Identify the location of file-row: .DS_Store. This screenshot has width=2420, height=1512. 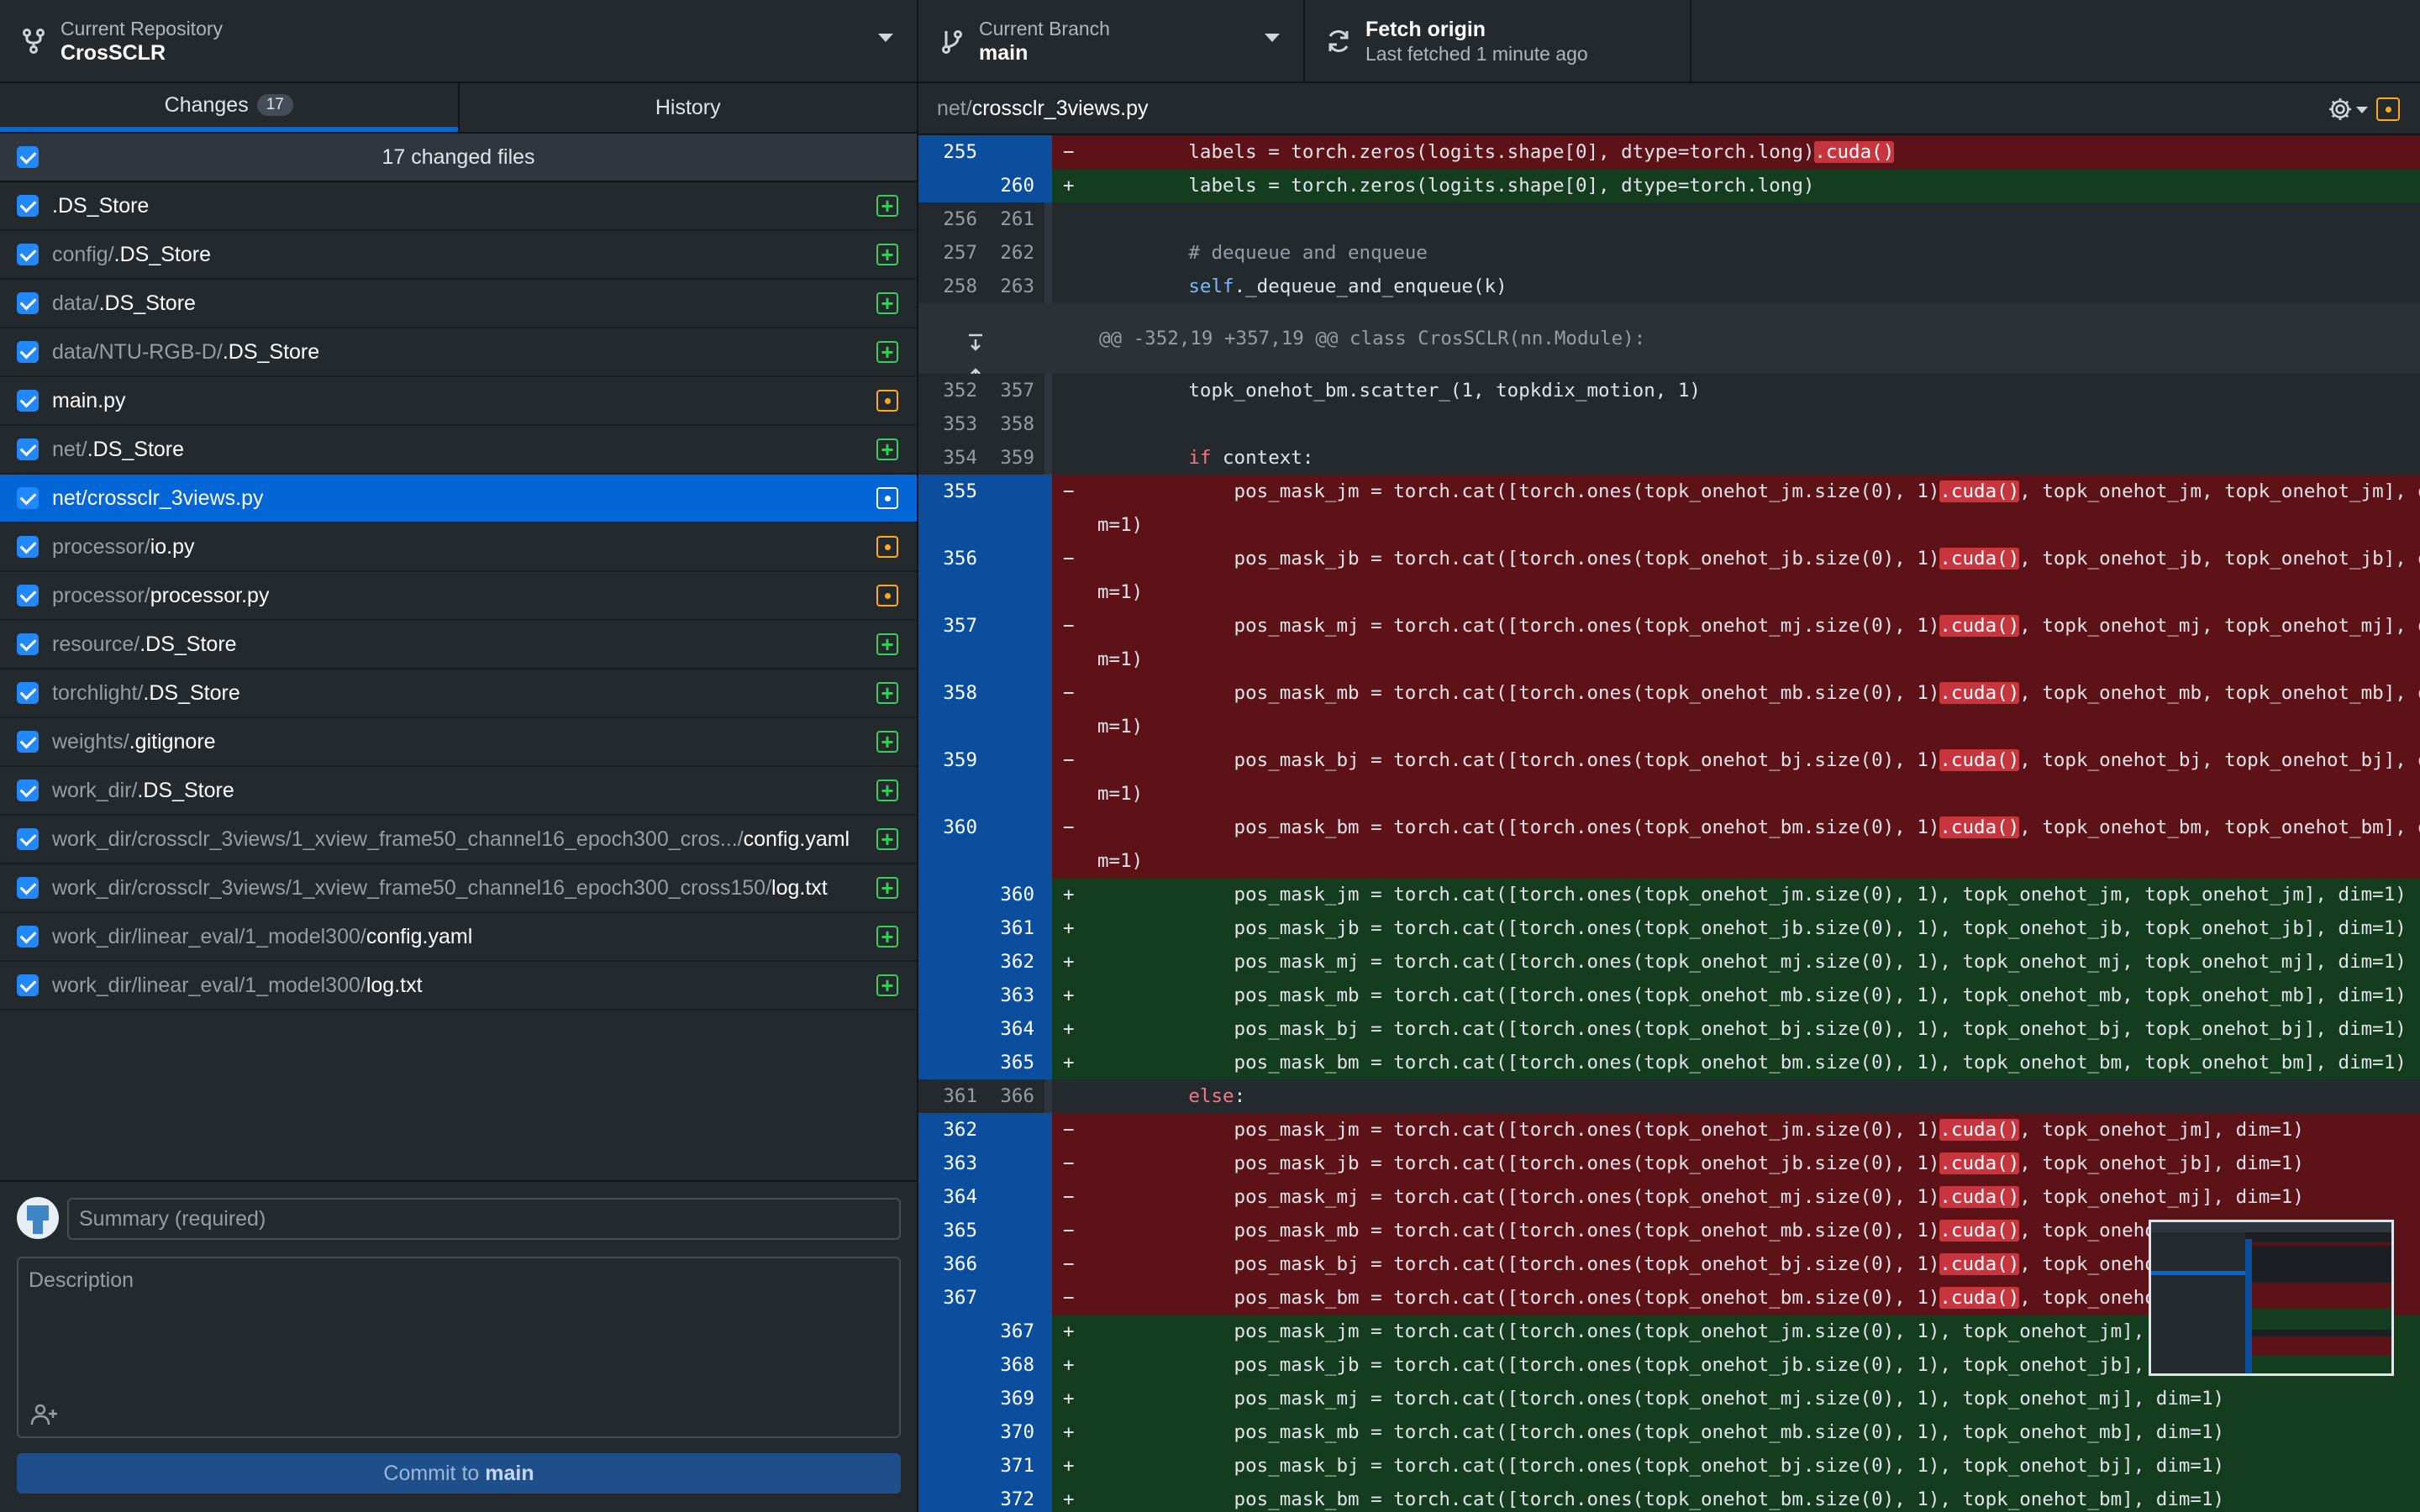
(458, 206).